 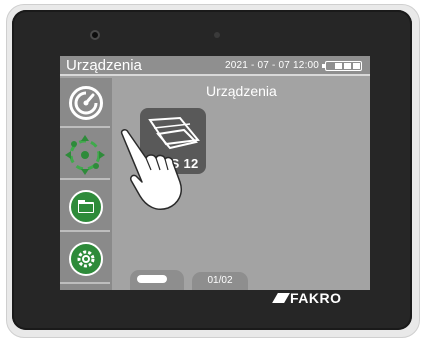 I want to click on page-indicator, so click(x=152, y=279).